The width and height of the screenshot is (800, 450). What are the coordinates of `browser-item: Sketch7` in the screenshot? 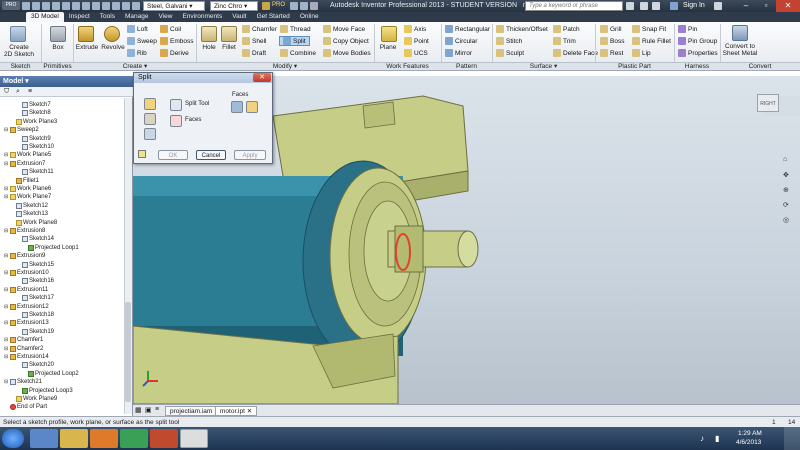 It's located at (33, 105).